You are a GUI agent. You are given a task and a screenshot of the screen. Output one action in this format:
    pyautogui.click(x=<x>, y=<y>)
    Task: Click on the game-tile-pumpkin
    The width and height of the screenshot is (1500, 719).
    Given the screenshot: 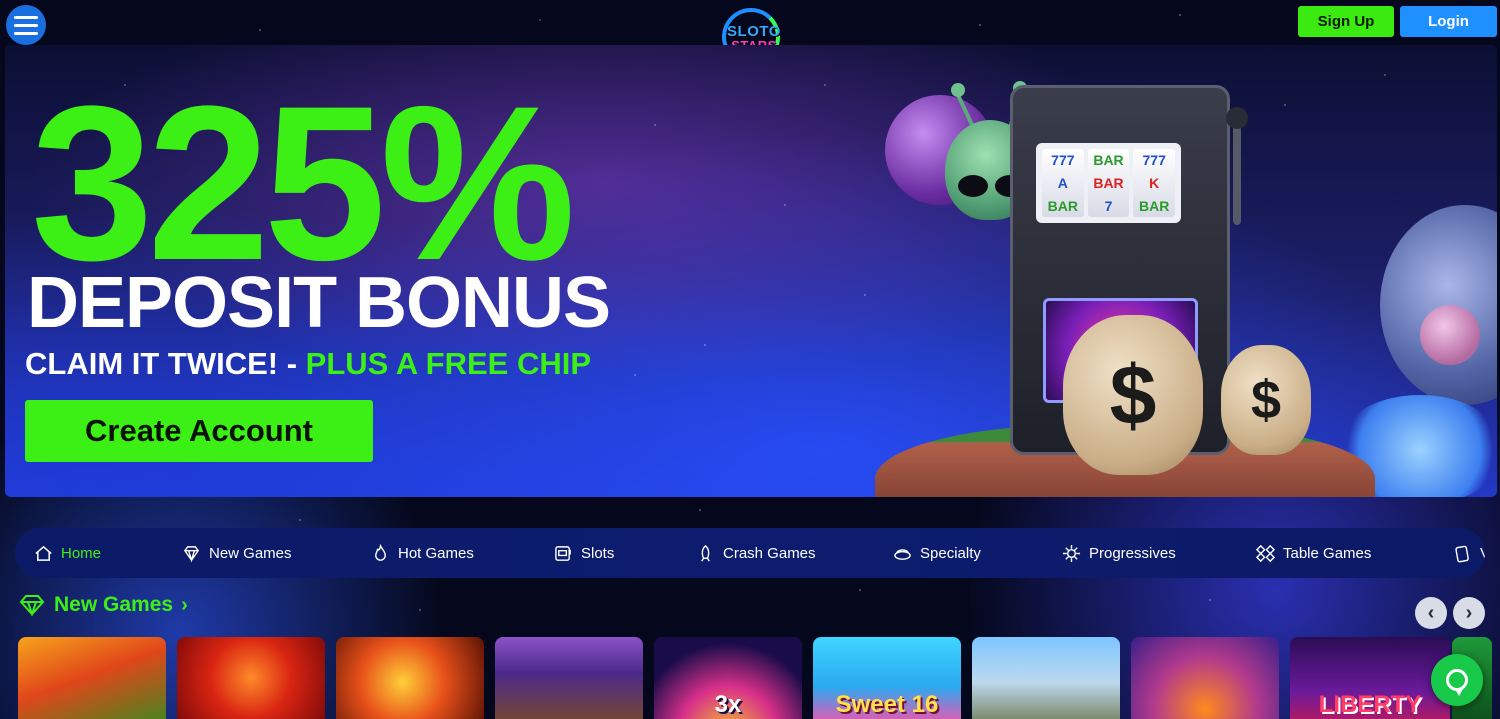 What is the action you would take?
    pyautogui.click(x=1205, y=678)
    